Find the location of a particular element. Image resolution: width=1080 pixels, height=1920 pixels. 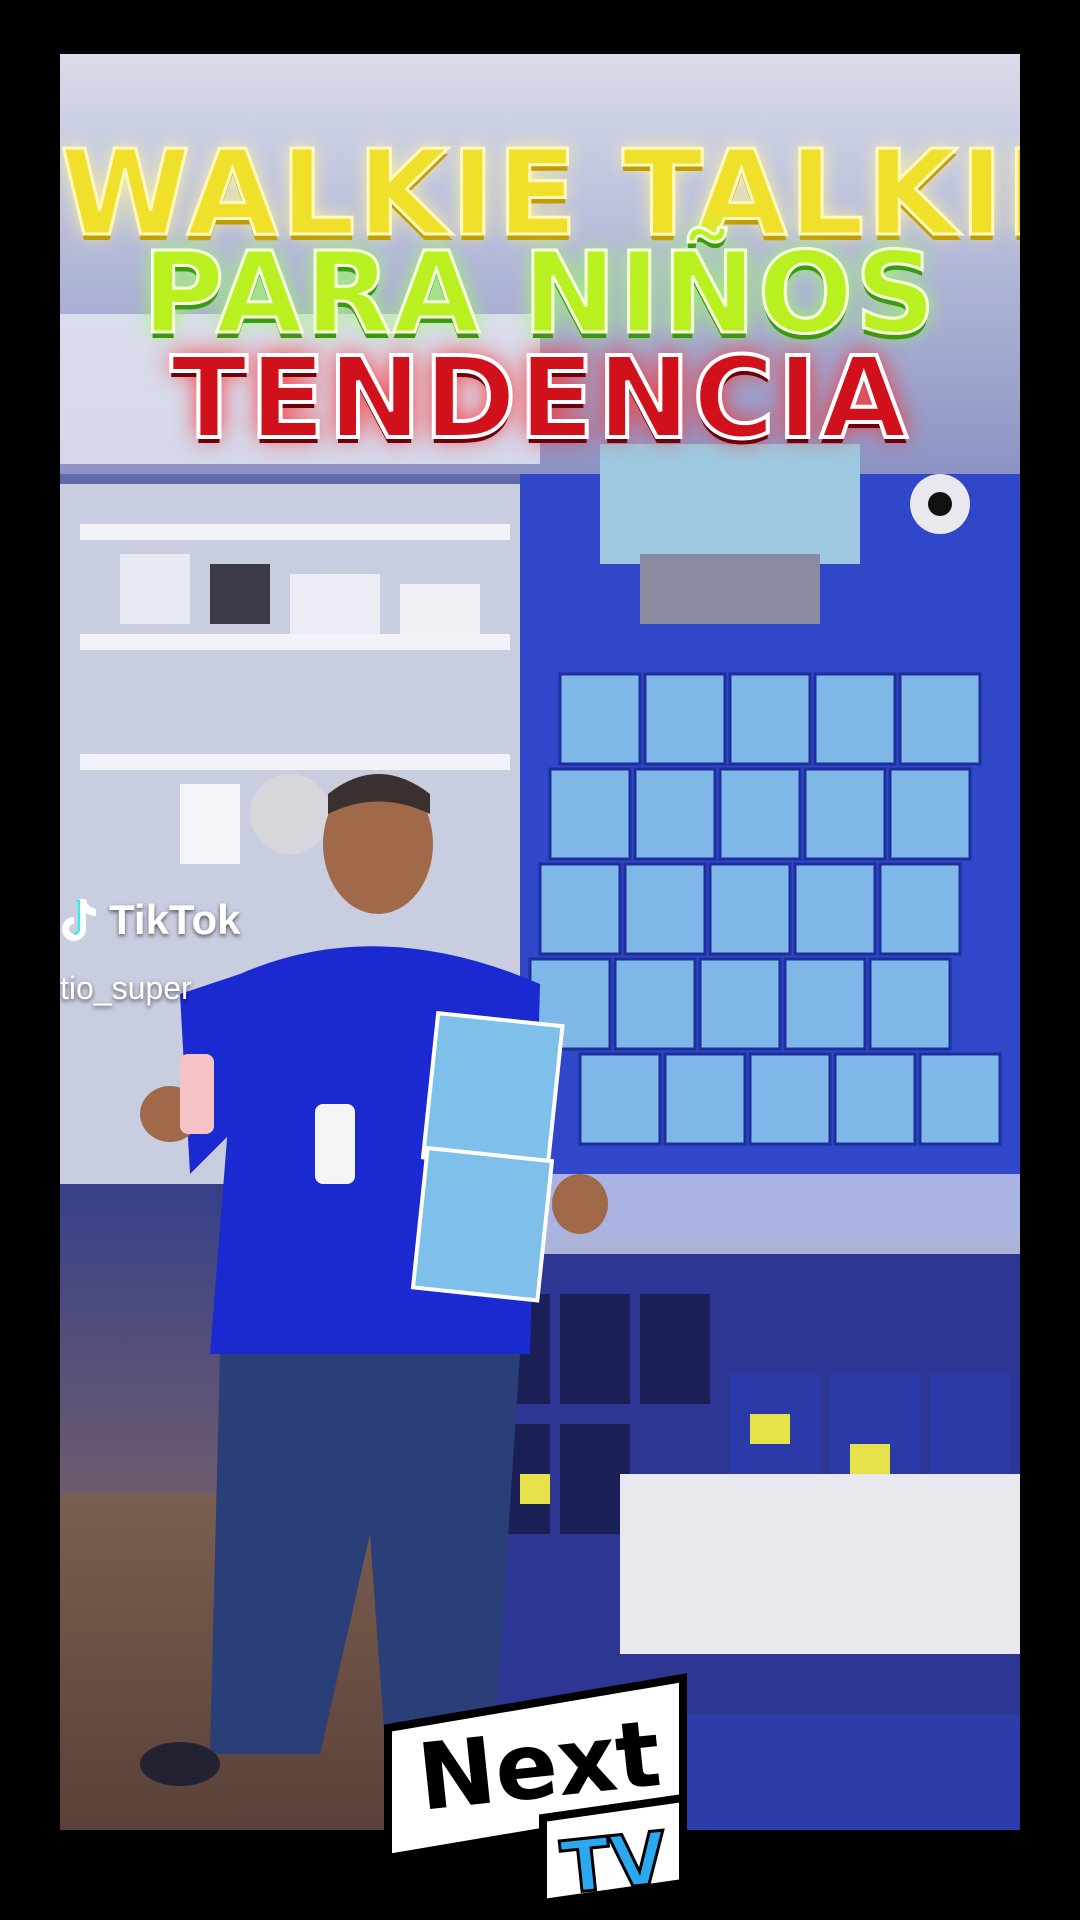

title-line-3: TENDENCIA is located at coordinates (539, 399).